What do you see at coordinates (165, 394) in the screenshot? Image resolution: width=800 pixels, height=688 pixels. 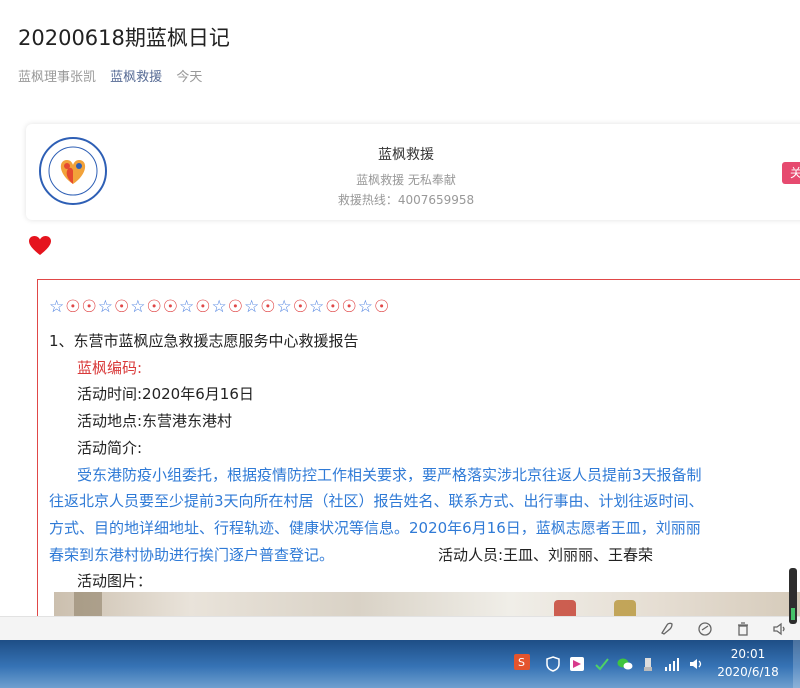 I see `activity-time: 活动时间:2020年6月16日` at bounding box center [165, 394].